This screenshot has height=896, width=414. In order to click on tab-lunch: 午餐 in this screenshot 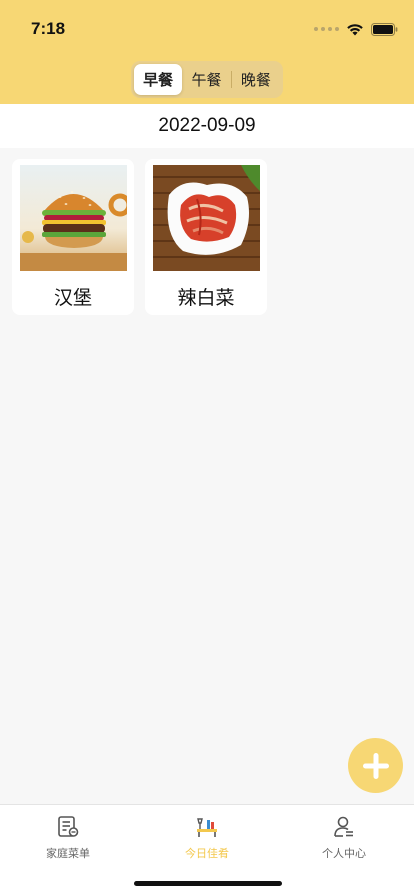, I will do `click(206, 79)`.